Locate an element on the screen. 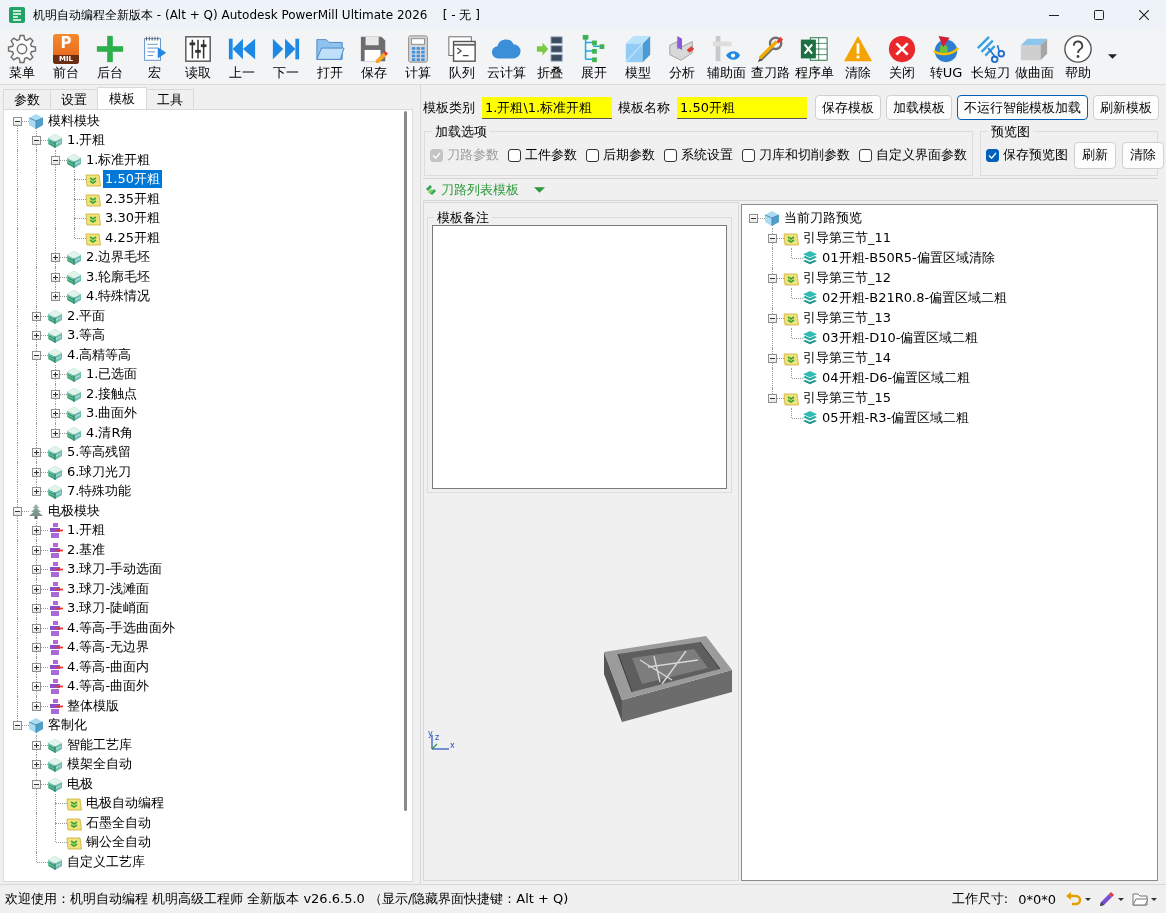 Image resolution: width=1166 pixels, height=913 pixels. toolbar-button: 宏 is located at coordinates (154, 57).